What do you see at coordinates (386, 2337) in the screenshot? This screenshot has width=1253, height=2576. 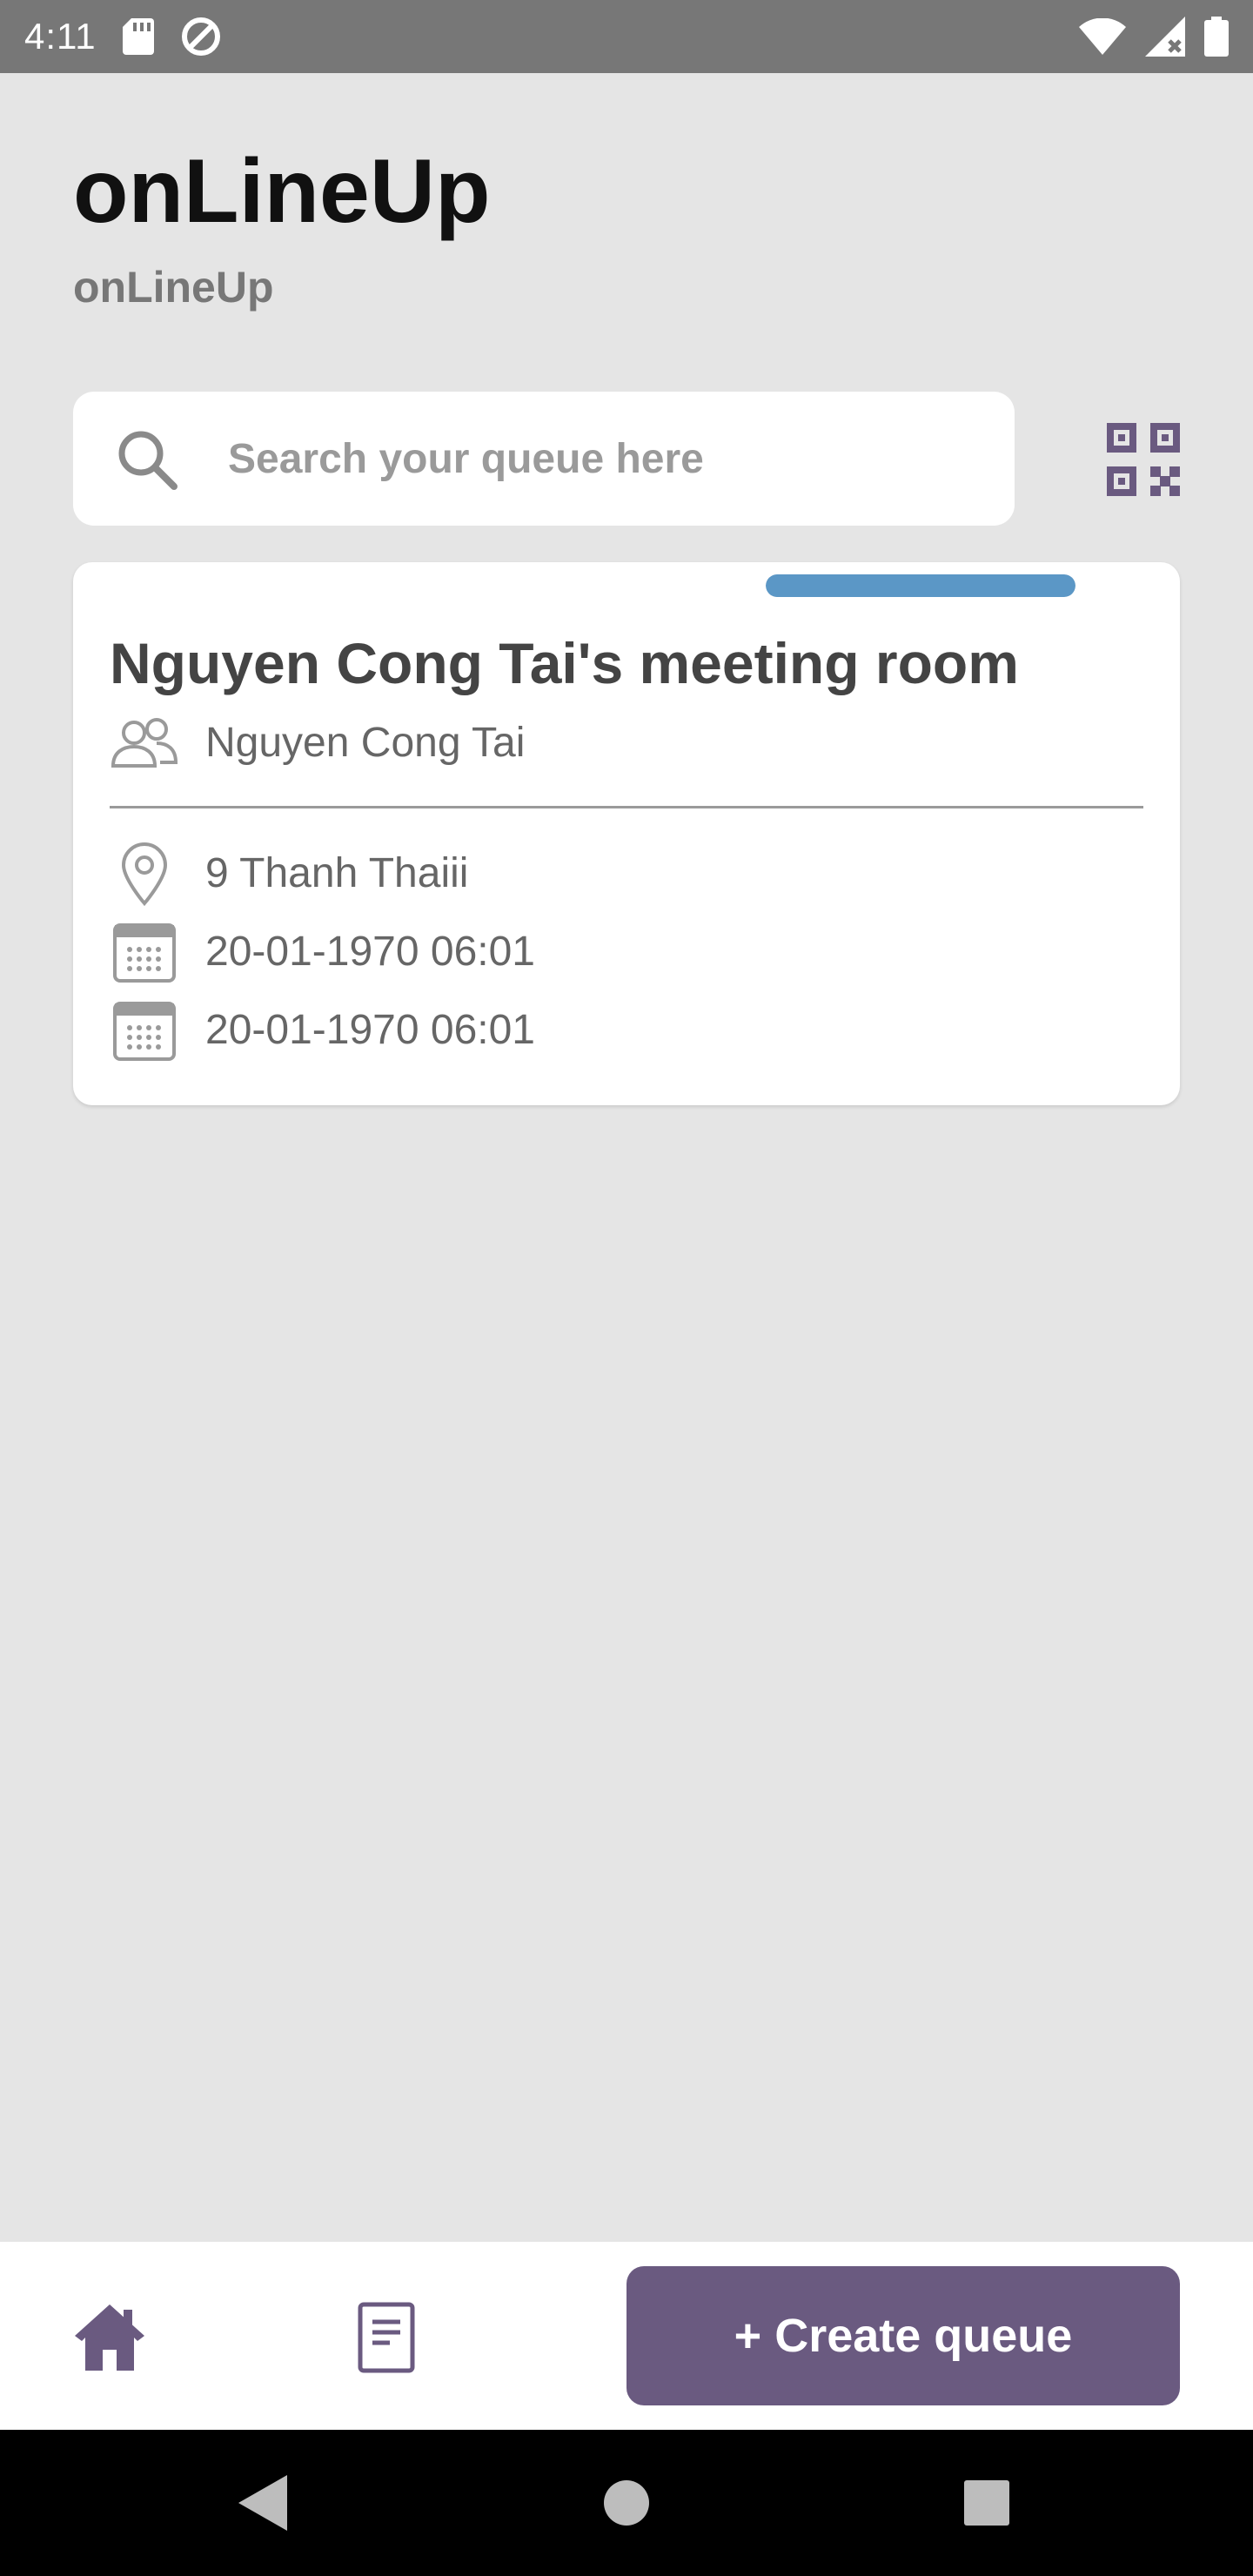 I see `document-icon` at bounding box center [386, 2337].